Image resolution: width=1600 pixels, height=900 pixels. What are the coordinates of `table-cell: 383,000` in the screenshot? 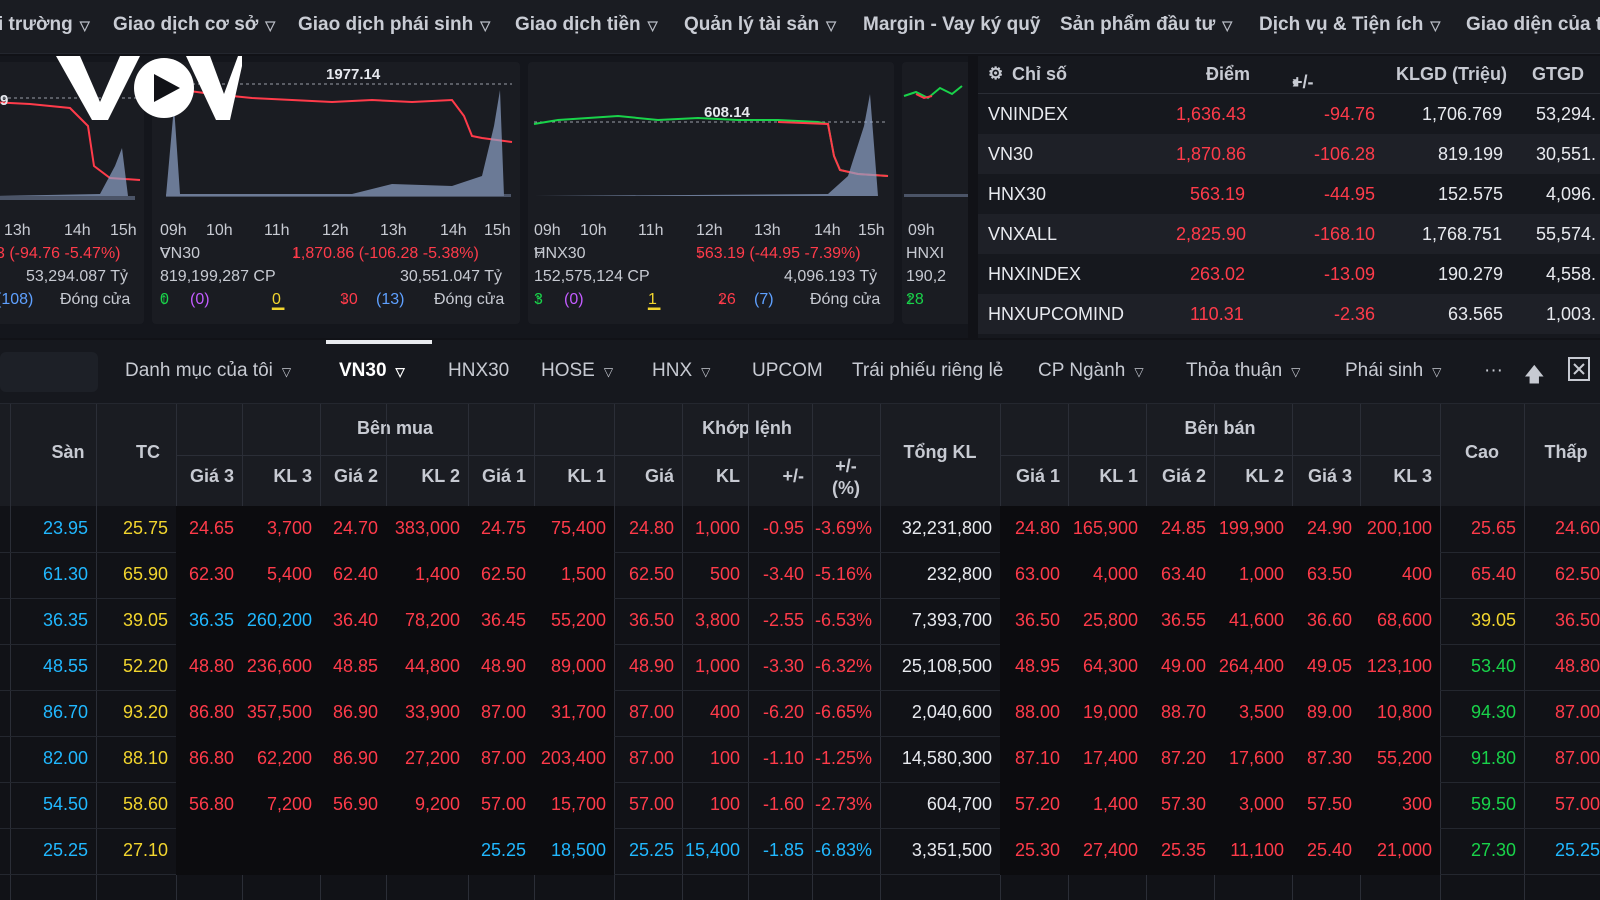 It's located at (427, 528).